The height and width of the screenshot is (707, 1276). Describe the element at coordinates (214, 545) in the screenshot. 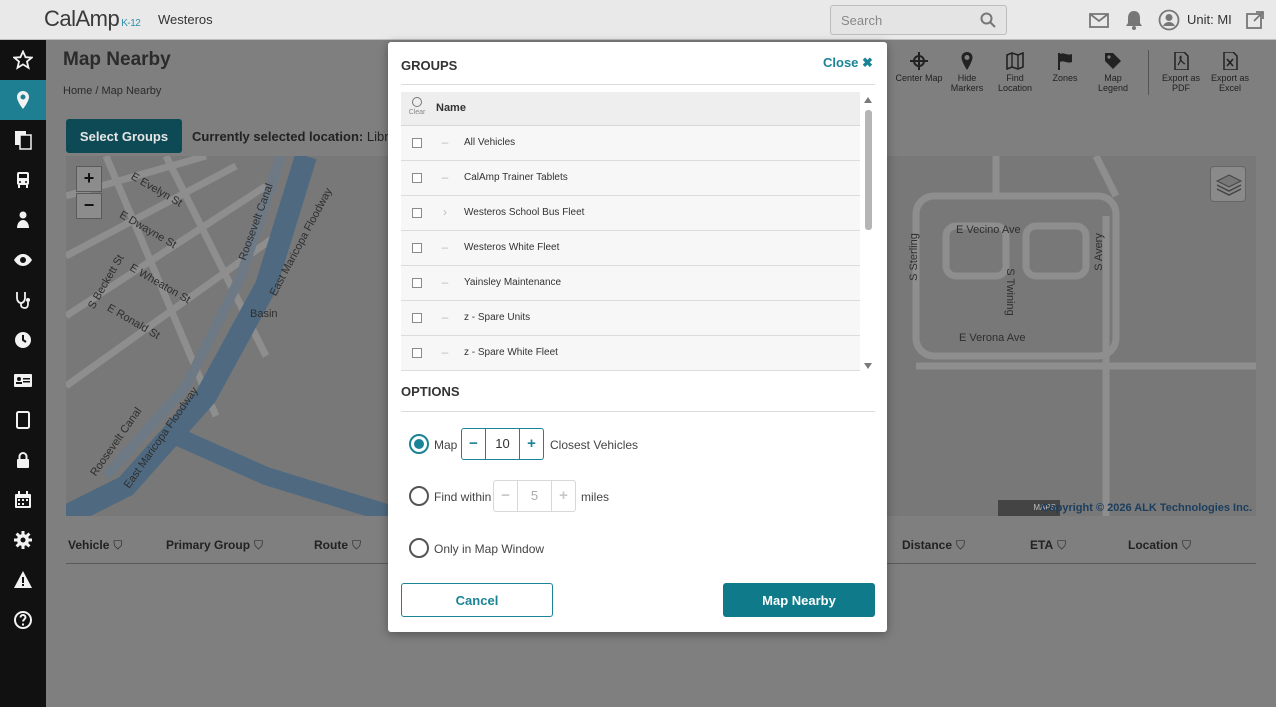

I see `column-header-primary-group: Primary Group ⛉` at that location.